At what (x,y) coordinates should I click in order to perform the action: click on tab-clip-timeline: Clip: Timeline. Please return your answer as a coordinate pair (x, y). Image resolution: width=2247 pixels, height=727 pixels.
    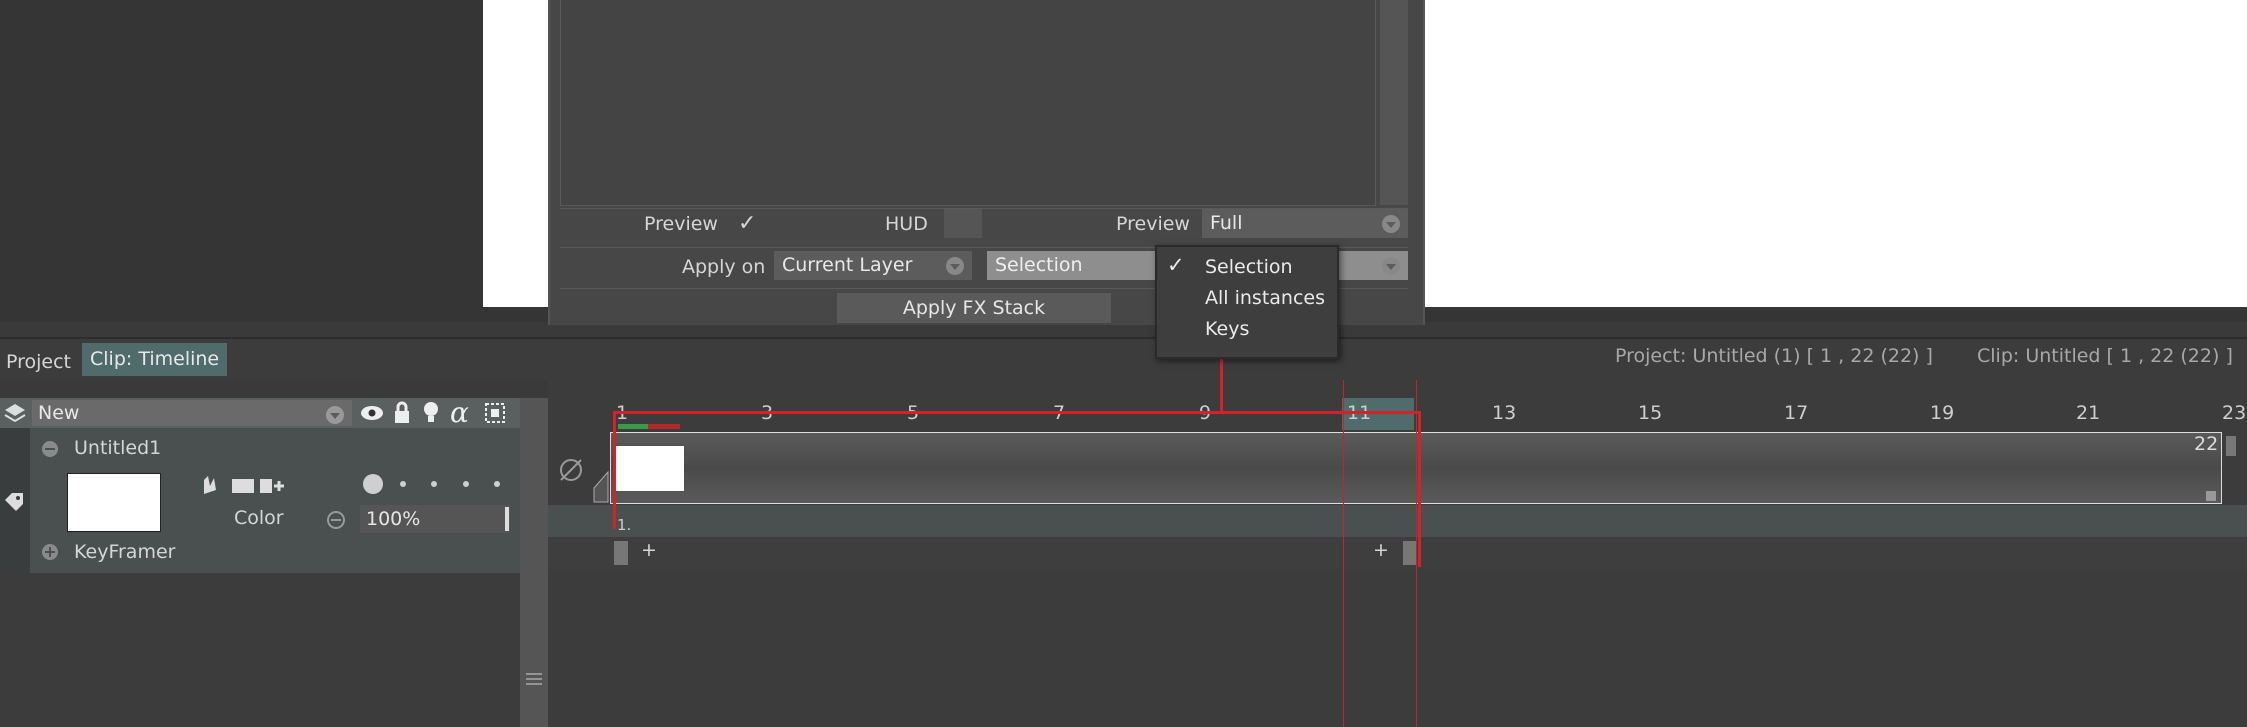
    Looking at the image, I should click on (155, 359).